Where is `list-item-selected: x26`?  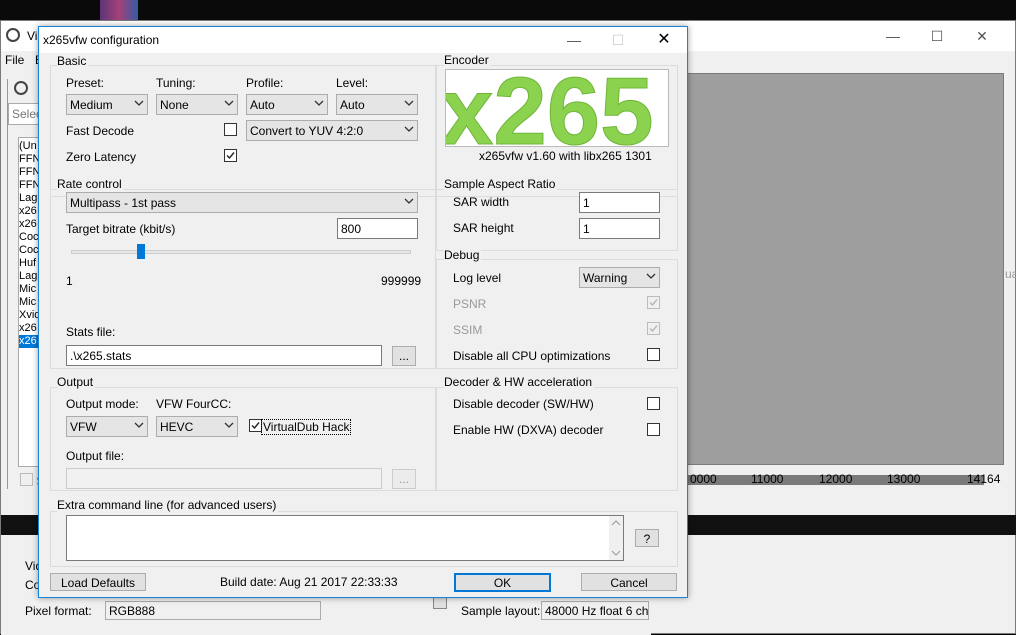
list-item-selected: x26 is located at coordinates (29, 341).